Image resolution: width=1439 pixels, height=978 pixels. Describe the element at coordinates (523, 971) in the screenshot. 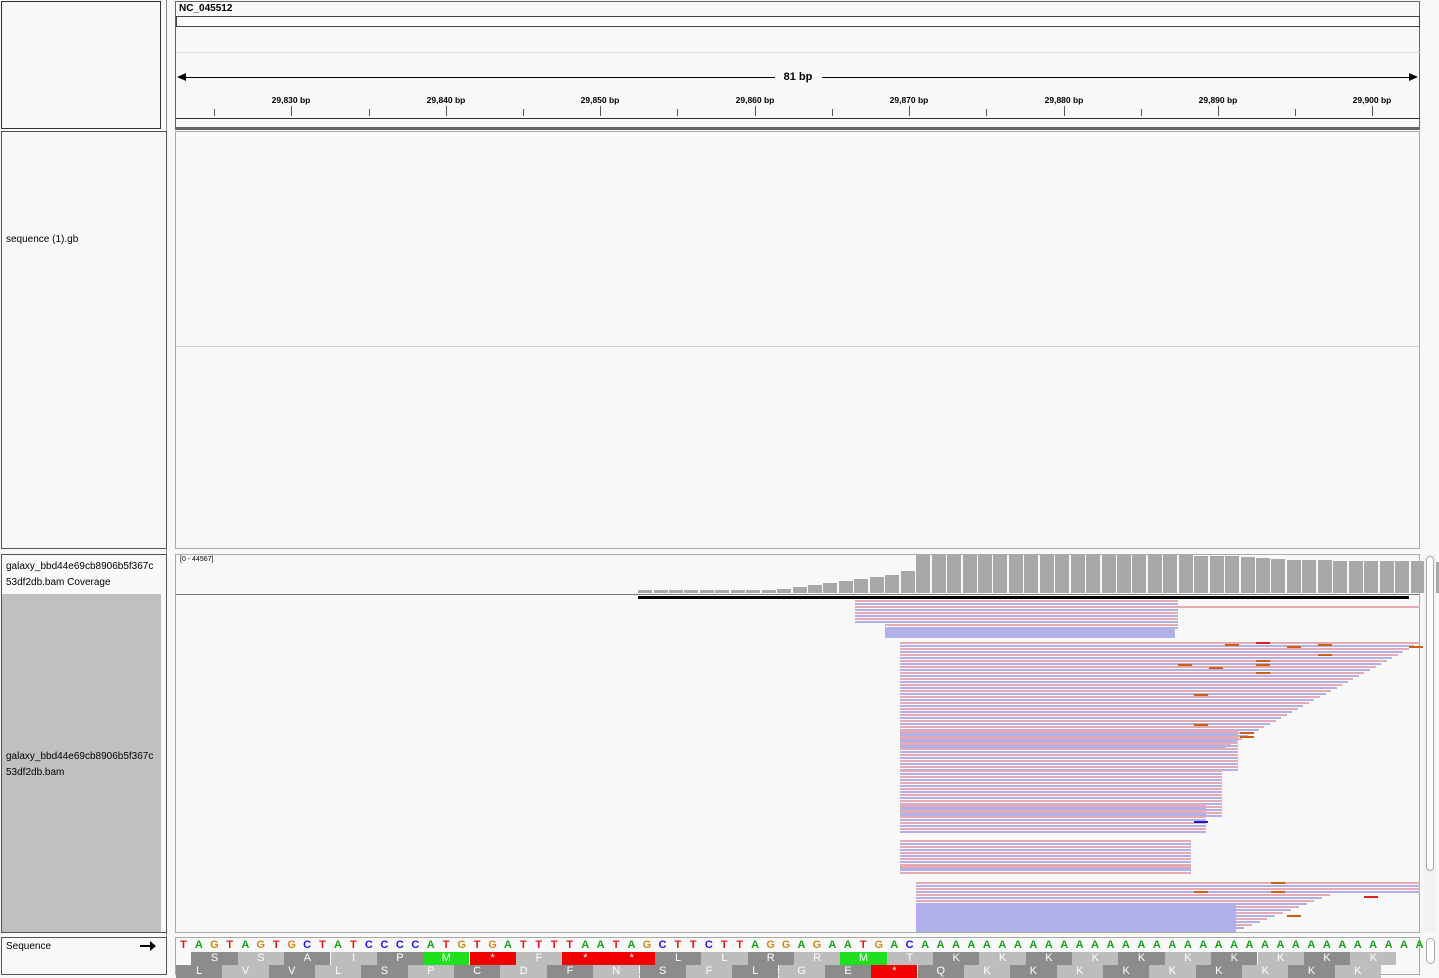

I see `amino-acid: D` at that location.